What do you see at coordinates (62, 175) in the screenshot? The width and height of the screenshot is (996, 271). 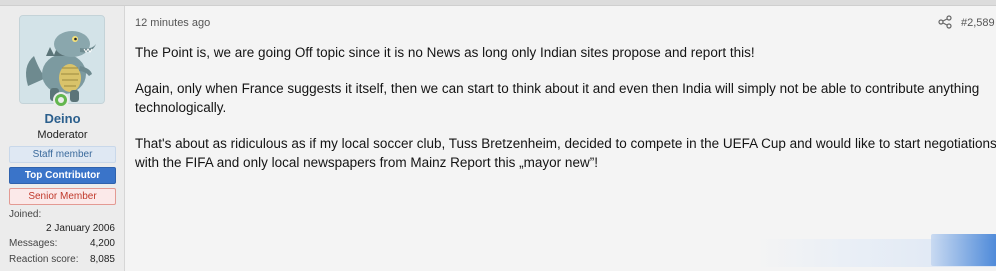 I see `top-contributor-banner: Top Contributor` at bounding box center [62, 175].